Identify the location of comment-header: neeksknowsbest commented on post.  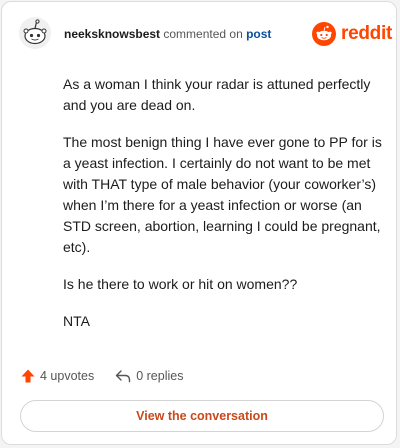
(167, 34).